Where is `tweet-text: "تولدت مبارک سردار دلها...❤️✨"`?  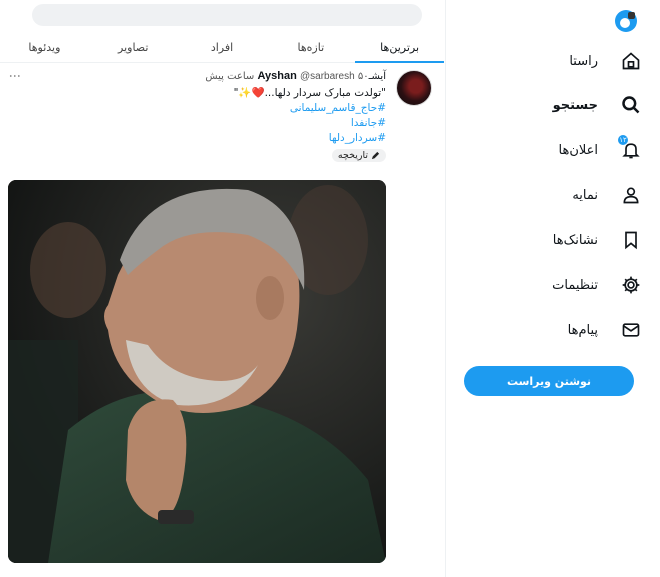 tweet-text: "تولدت مبارک سردار دلها...❤️✨" is located at coordinates (309, 93).